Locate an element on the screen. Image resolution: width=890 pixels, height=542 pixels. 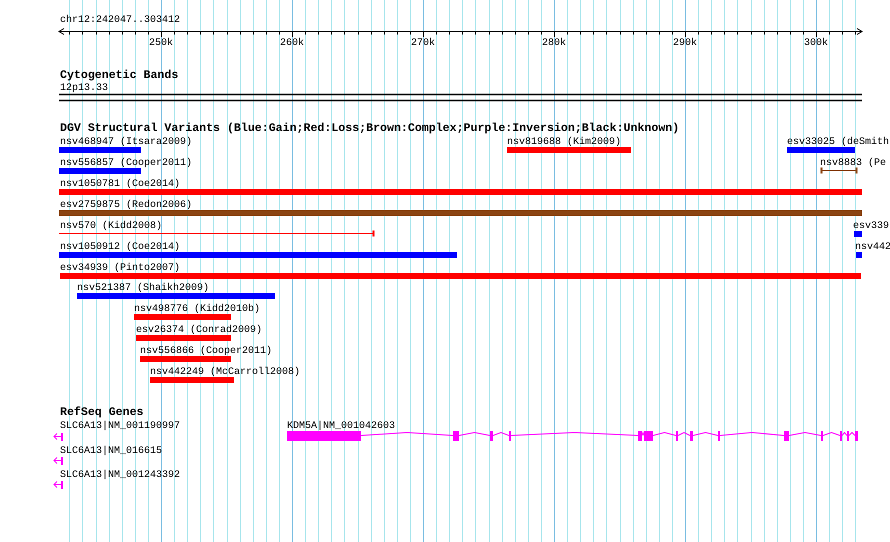
variant-label: esv2759875 (Redon2006) is located at coordinates (126, 205).